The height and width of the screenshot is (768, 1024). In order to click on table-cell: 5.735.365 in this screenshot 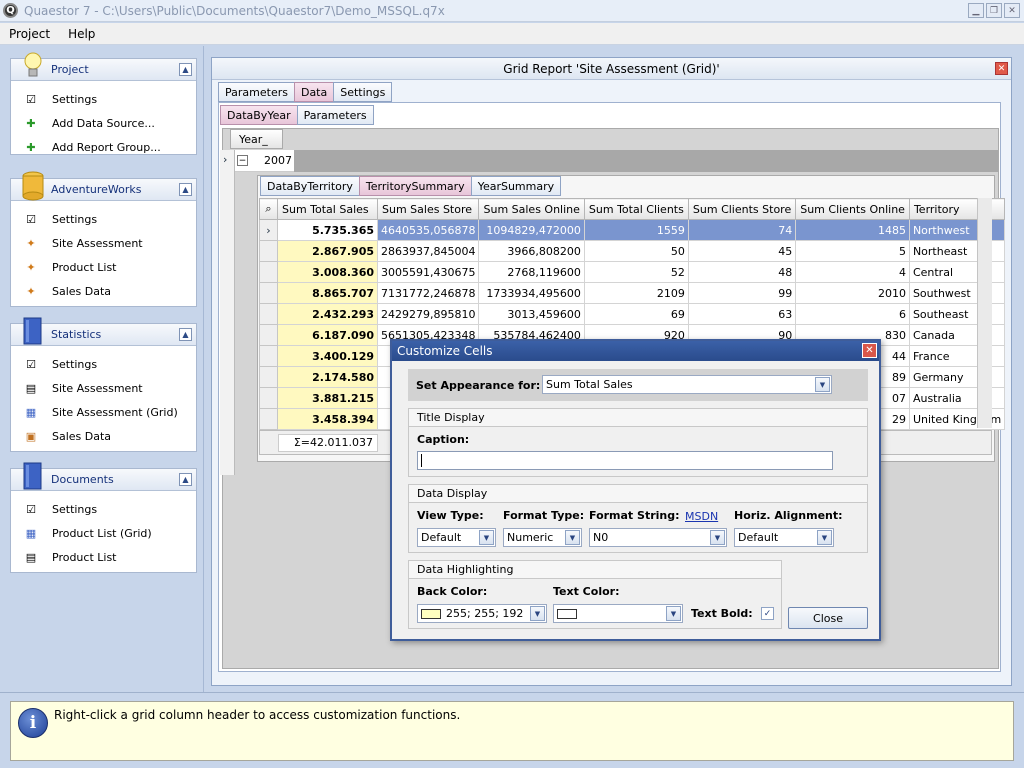, I will do `click(327, 230)`.